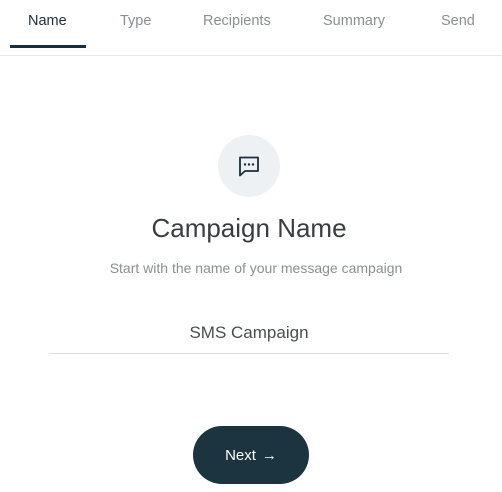 Image resolution: width=502 pixels, height=492 pixels. I want to click on arrow-right-icon: →, so click(269, 455).